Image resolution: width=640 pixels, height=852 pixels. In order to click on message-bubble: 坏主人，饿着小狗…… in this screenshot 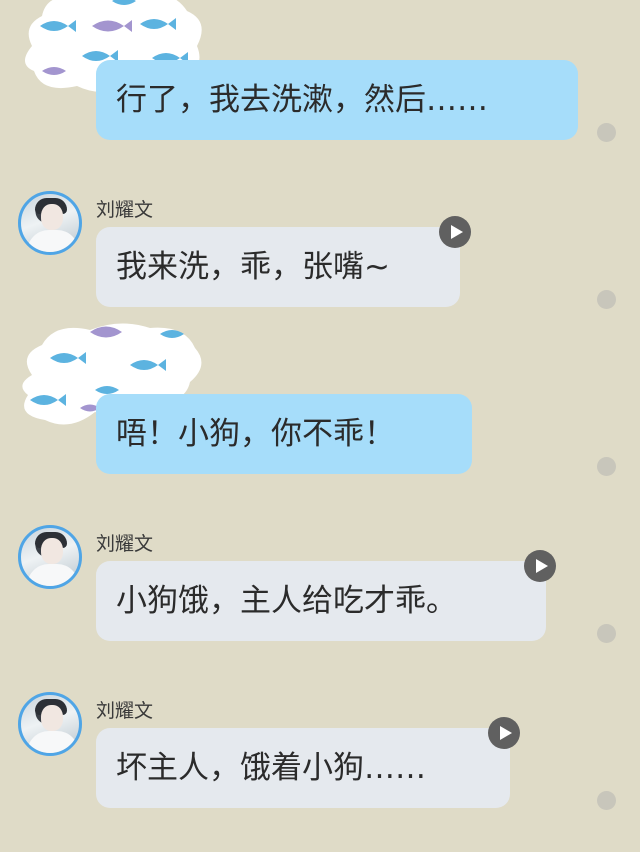, I will do `click(303, 768)`.